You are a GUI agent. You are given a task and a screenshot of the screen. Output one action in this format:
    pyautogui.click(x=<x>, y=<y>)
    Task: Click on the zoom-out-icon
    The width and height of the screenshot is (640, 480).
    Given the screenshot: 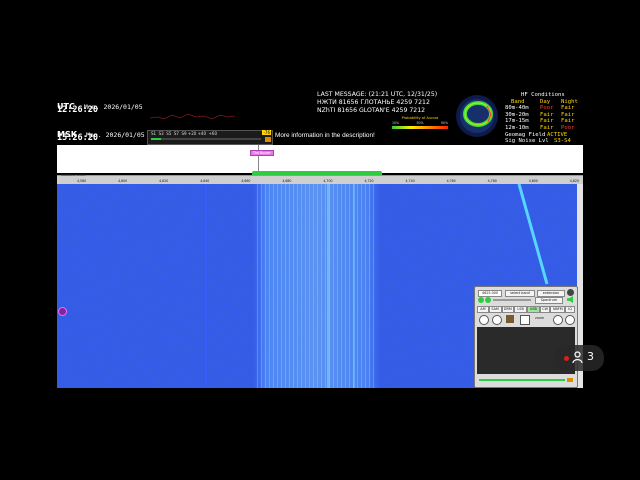 What is the action you would take?
    pyautogui.click(x=497, y=320)
    